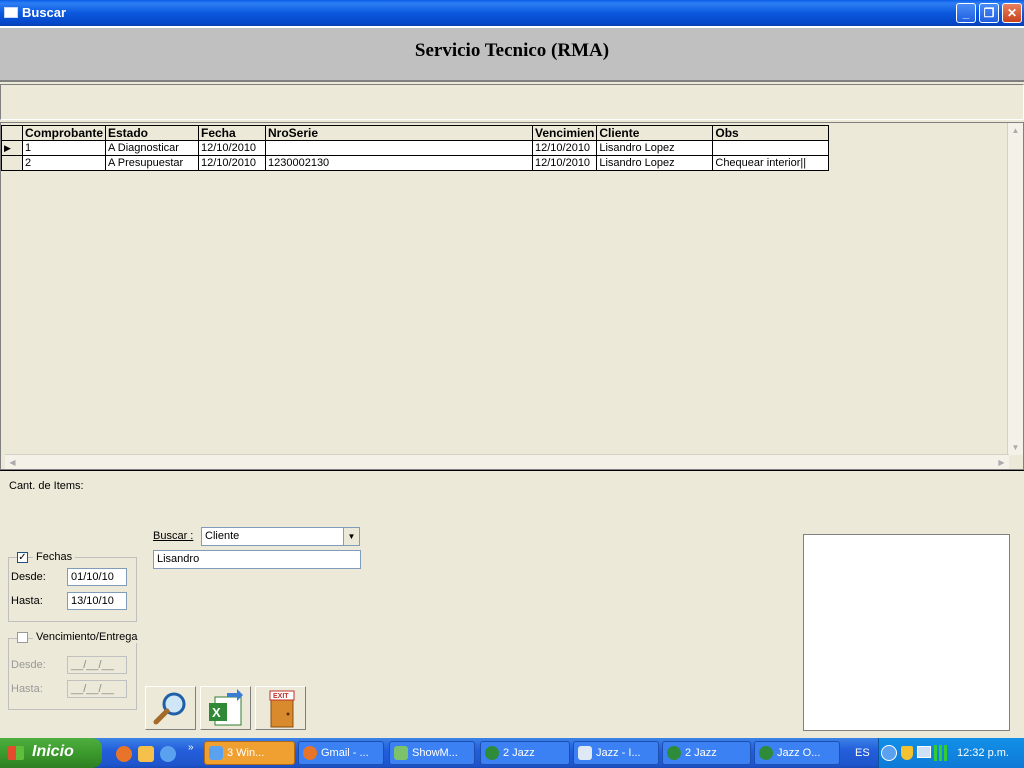 The height and width of the screenshot is (768, 1024). I want to click on window-icon, so click(11, 12).